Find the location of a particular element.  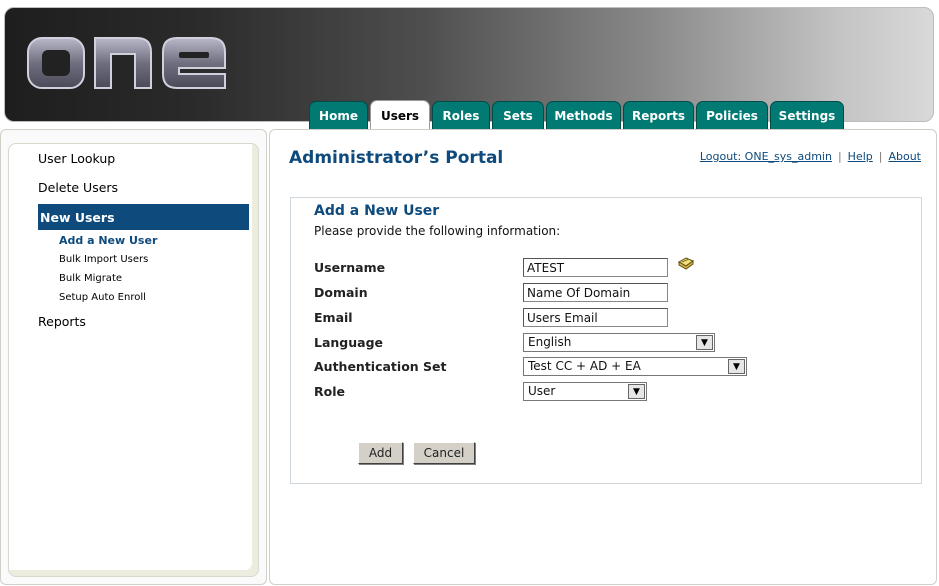

top-links: Logout: ONE_sys_admin | Help | About is located at coordinates (810, 156).